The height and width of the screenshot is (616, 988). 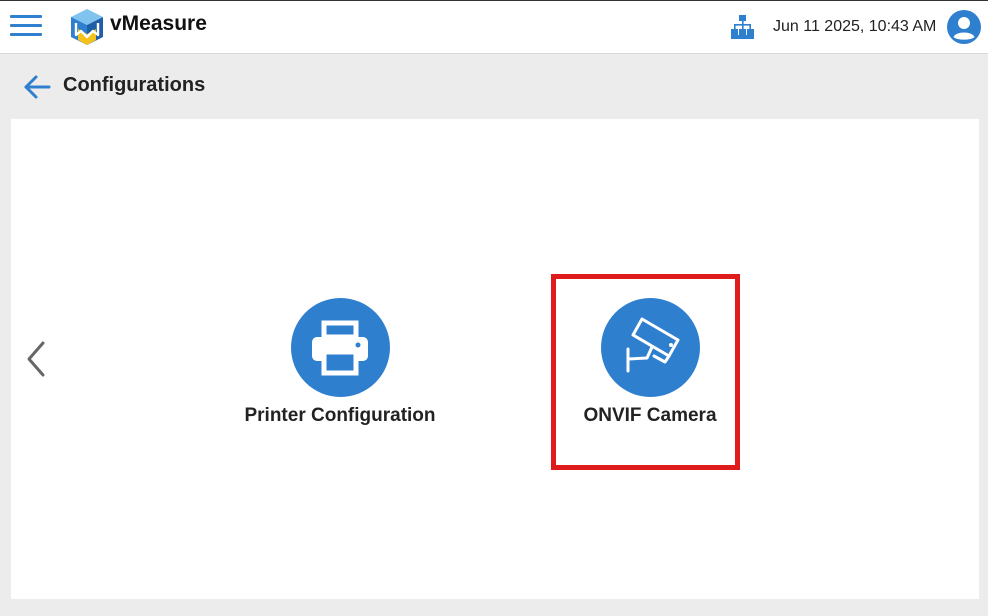 I want to click on top-bar: vMeasure Jun 11 2025, 10:43 AM, so click(x=494, y=27).